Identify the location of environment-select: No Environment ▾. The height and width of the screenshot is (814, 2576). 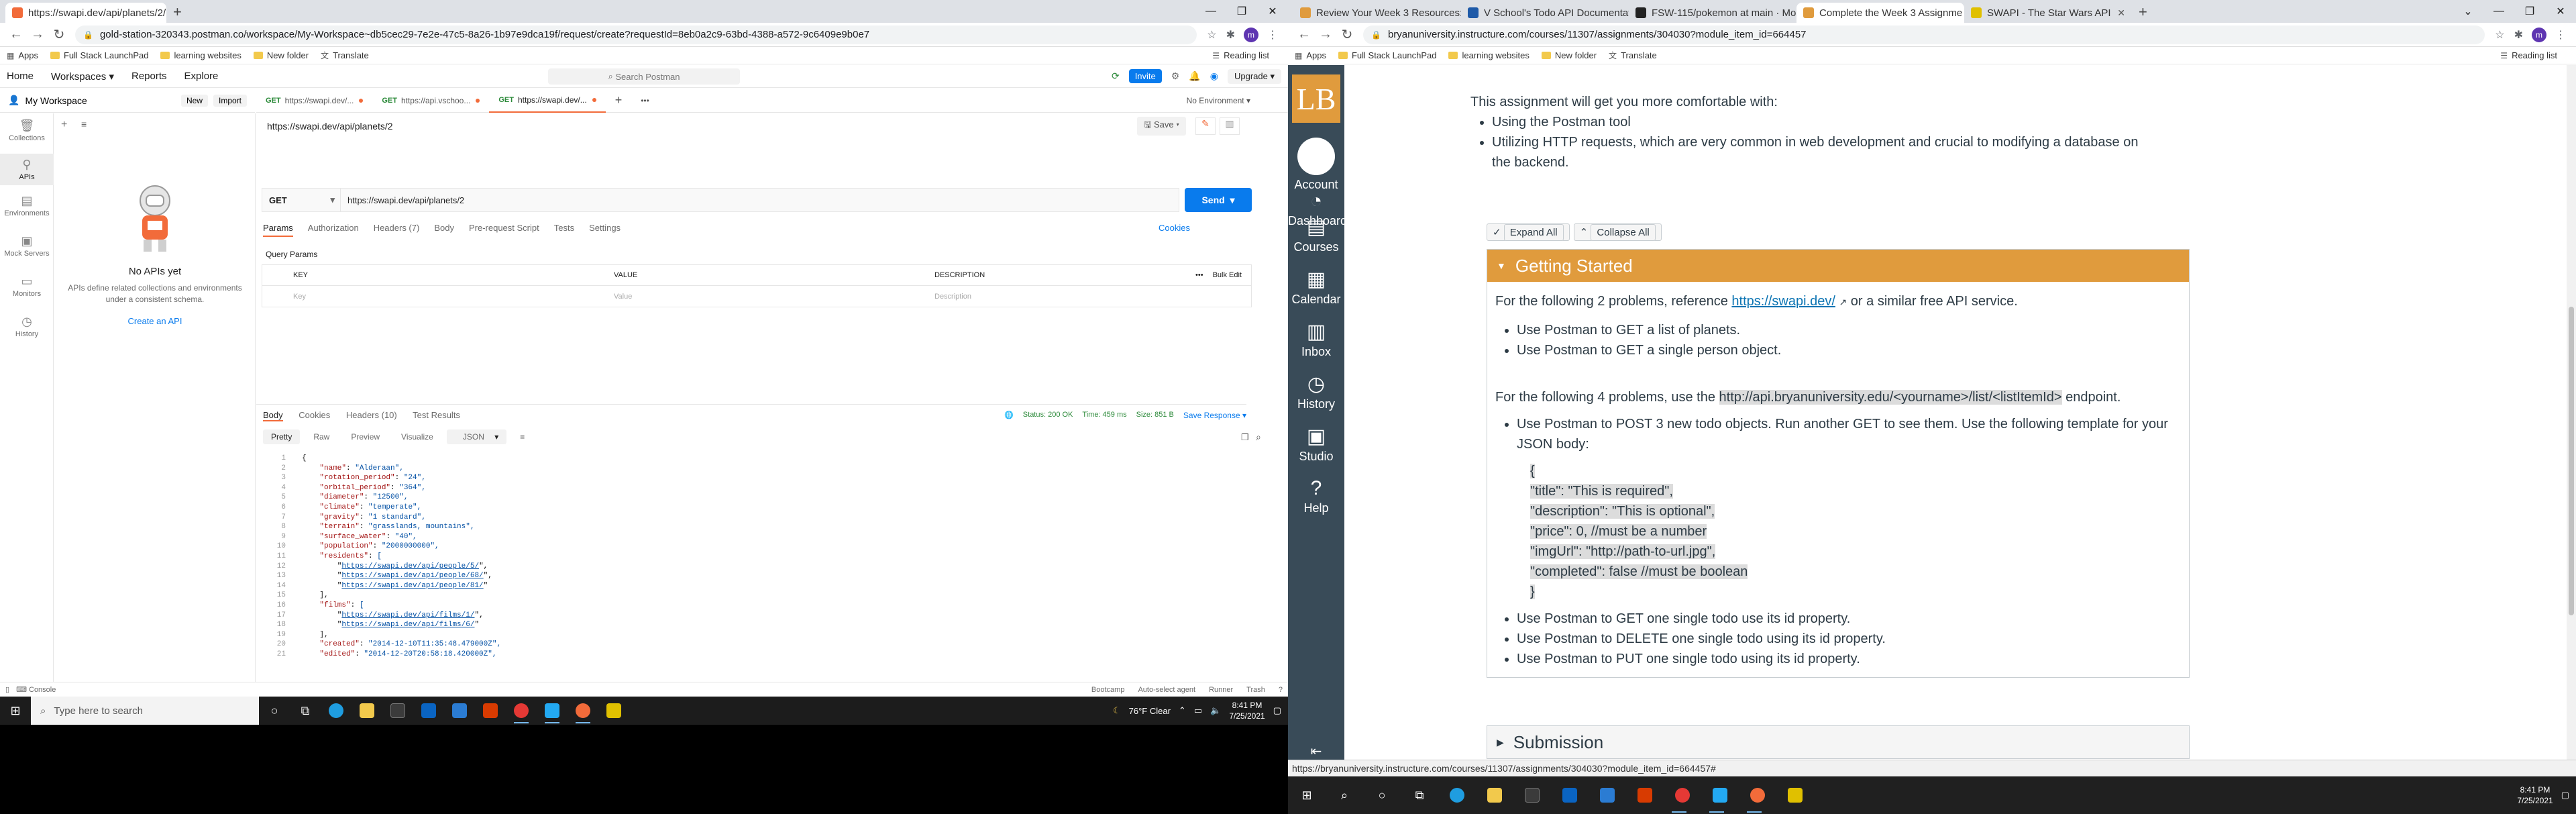
(1218, 100).